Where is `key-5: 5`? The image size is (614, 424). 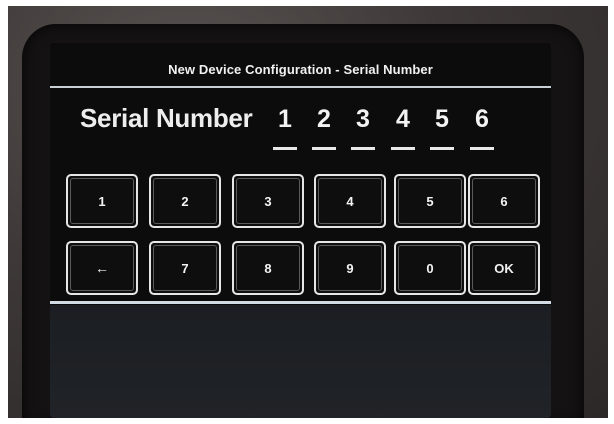
key-5: 5 is located at coordinates (430, 201).